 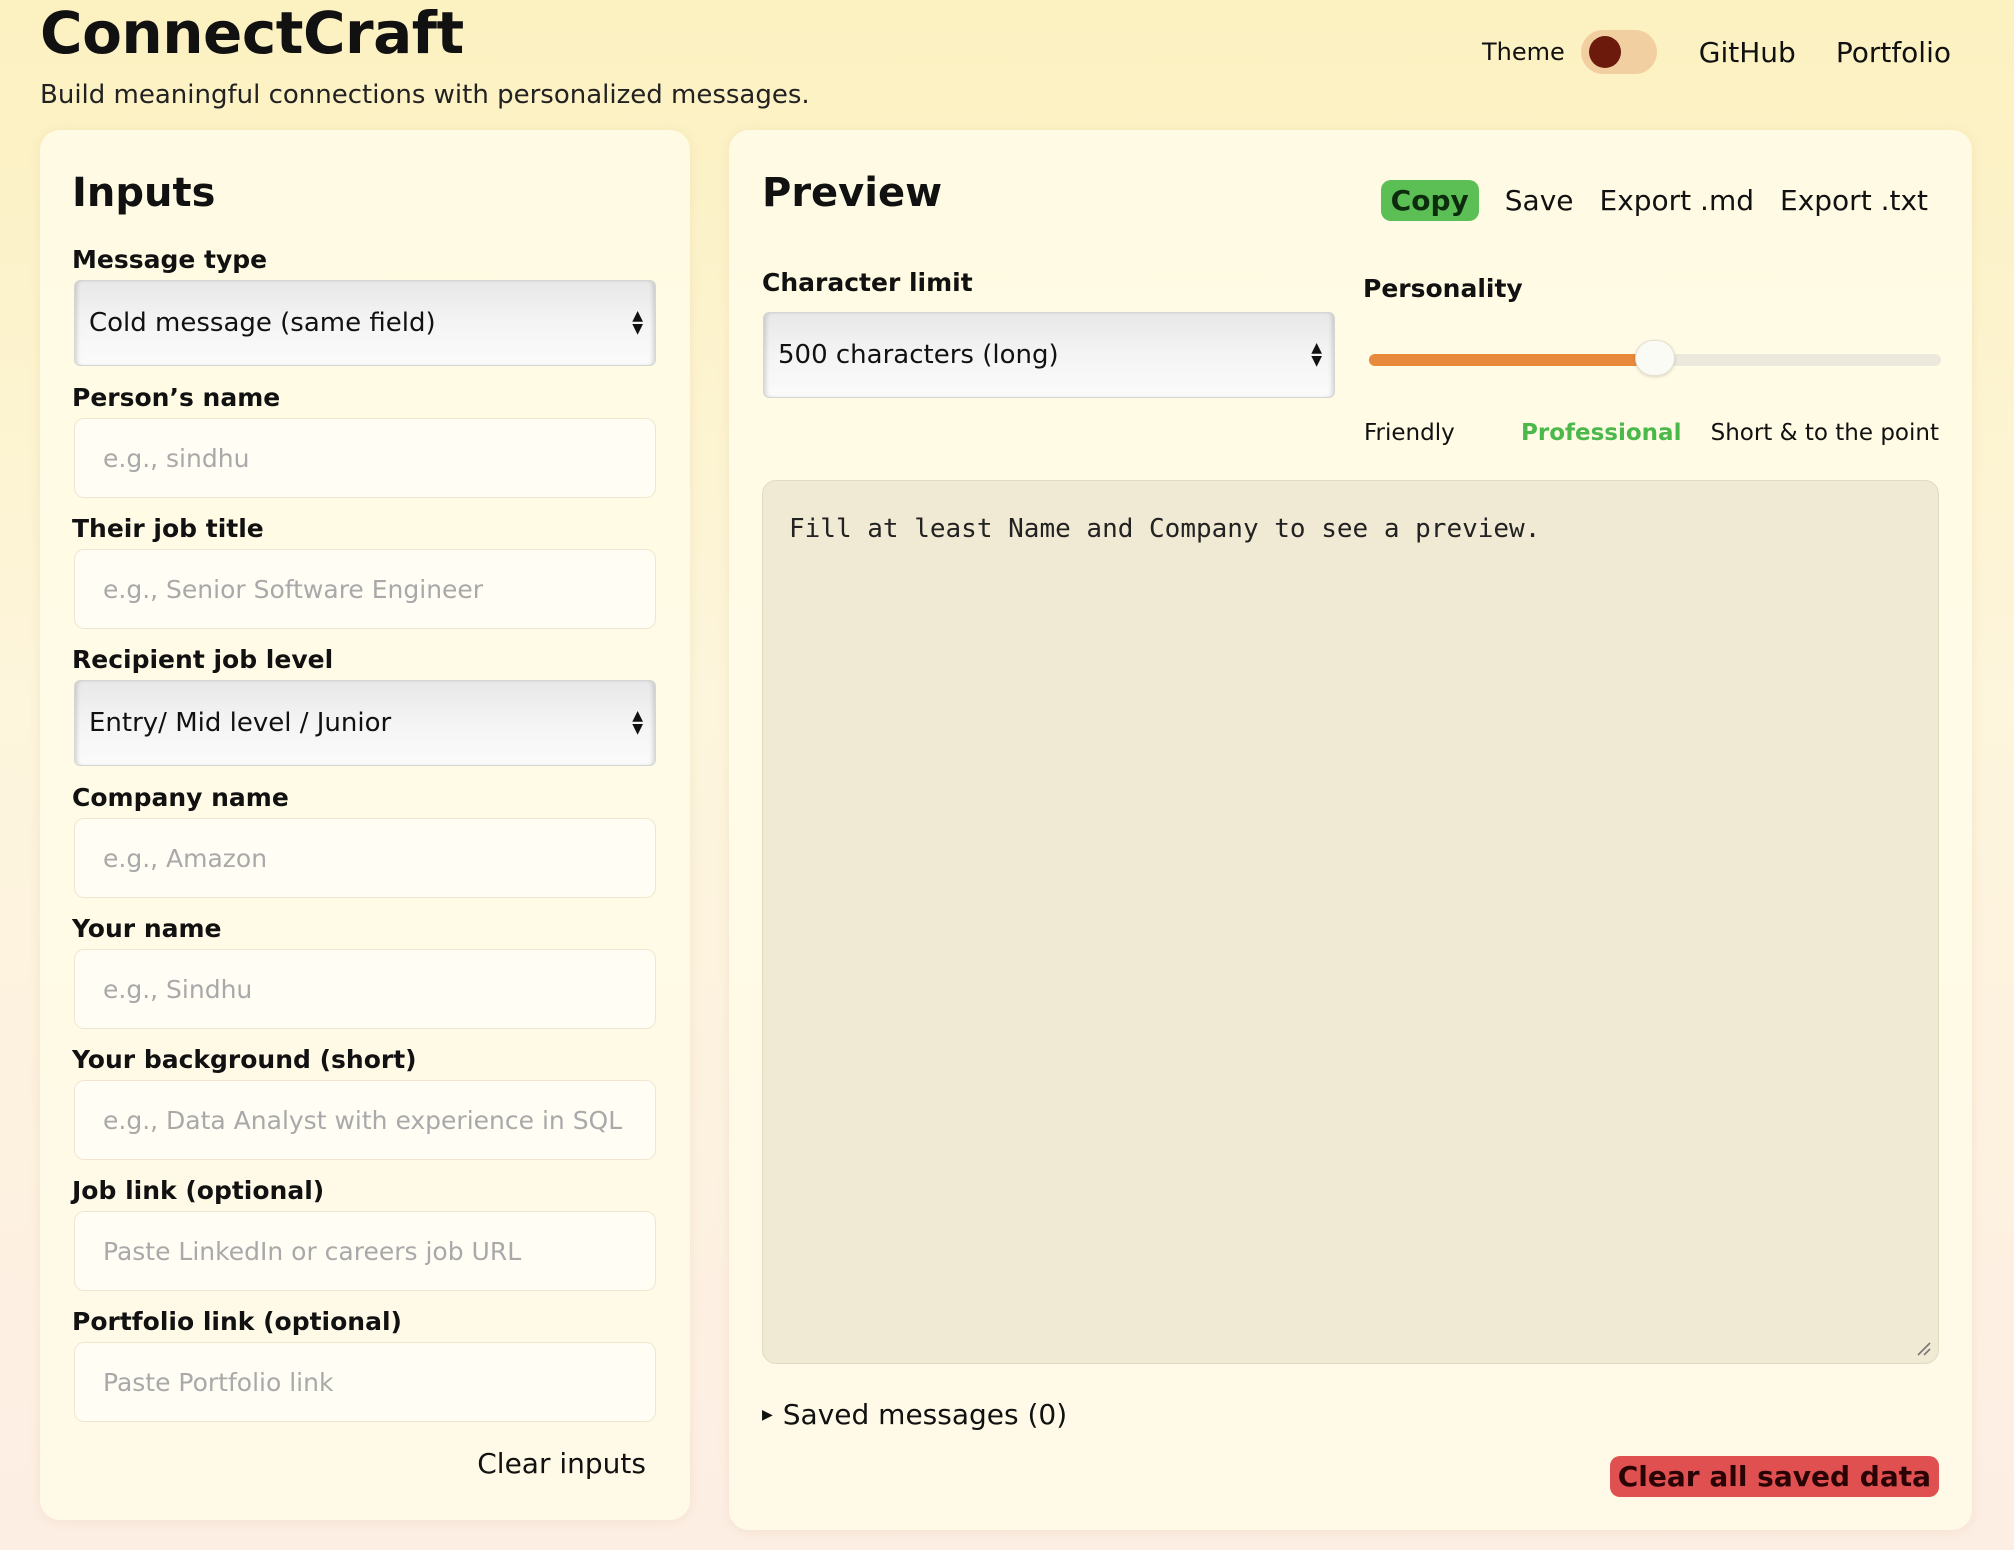 I want to click on job-level-select: Entry/ Mid level / Junior ▲ ▼, so click(x=365, y=723).